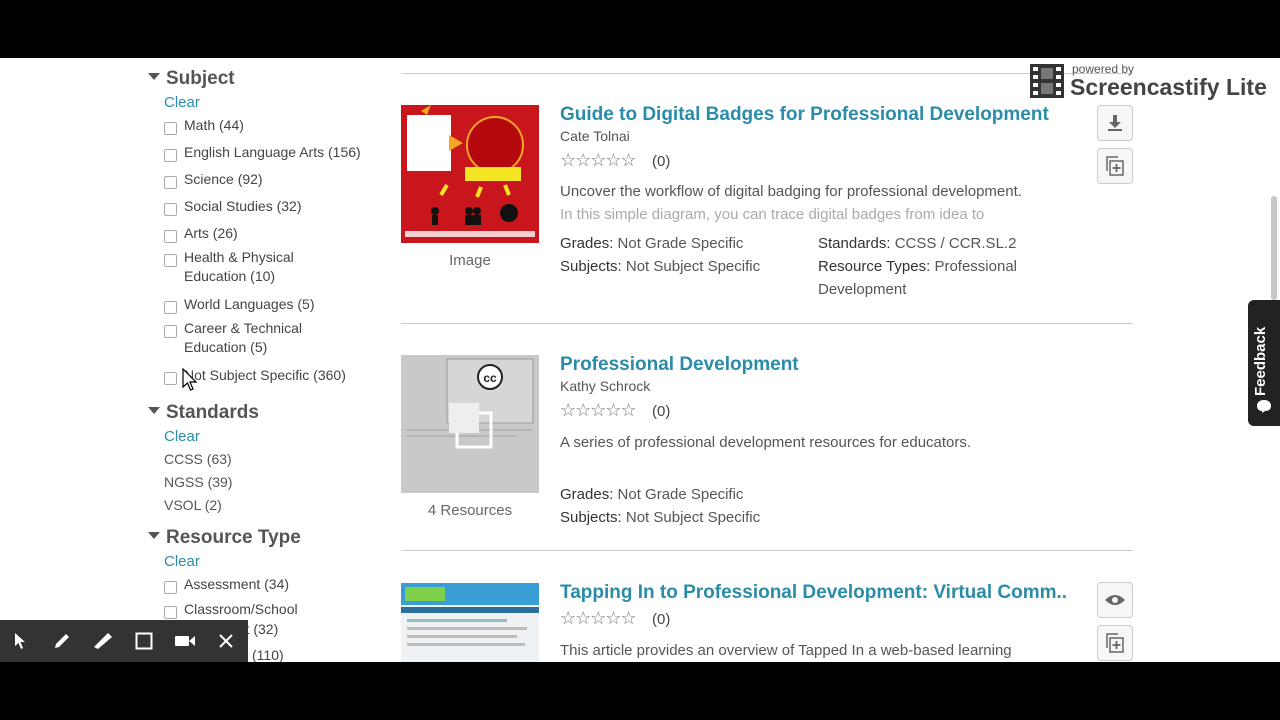 The image size is (1280, 720). What do you see at coordinates (224, 538) in the screenshot?
I see `facet-resource-type-title: Resource Type` at bounding box center [224, 538].